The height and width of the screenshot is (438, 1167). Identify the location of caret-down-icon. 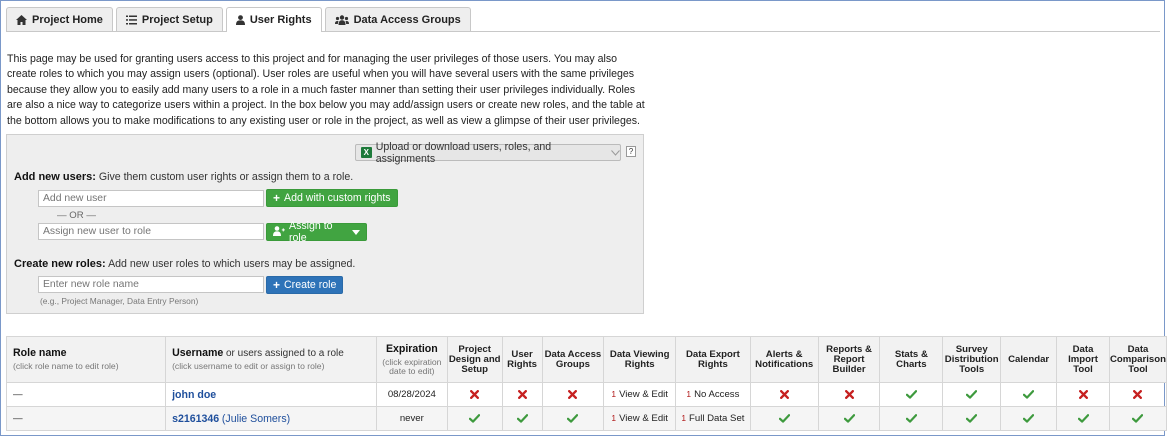
(354, 232).